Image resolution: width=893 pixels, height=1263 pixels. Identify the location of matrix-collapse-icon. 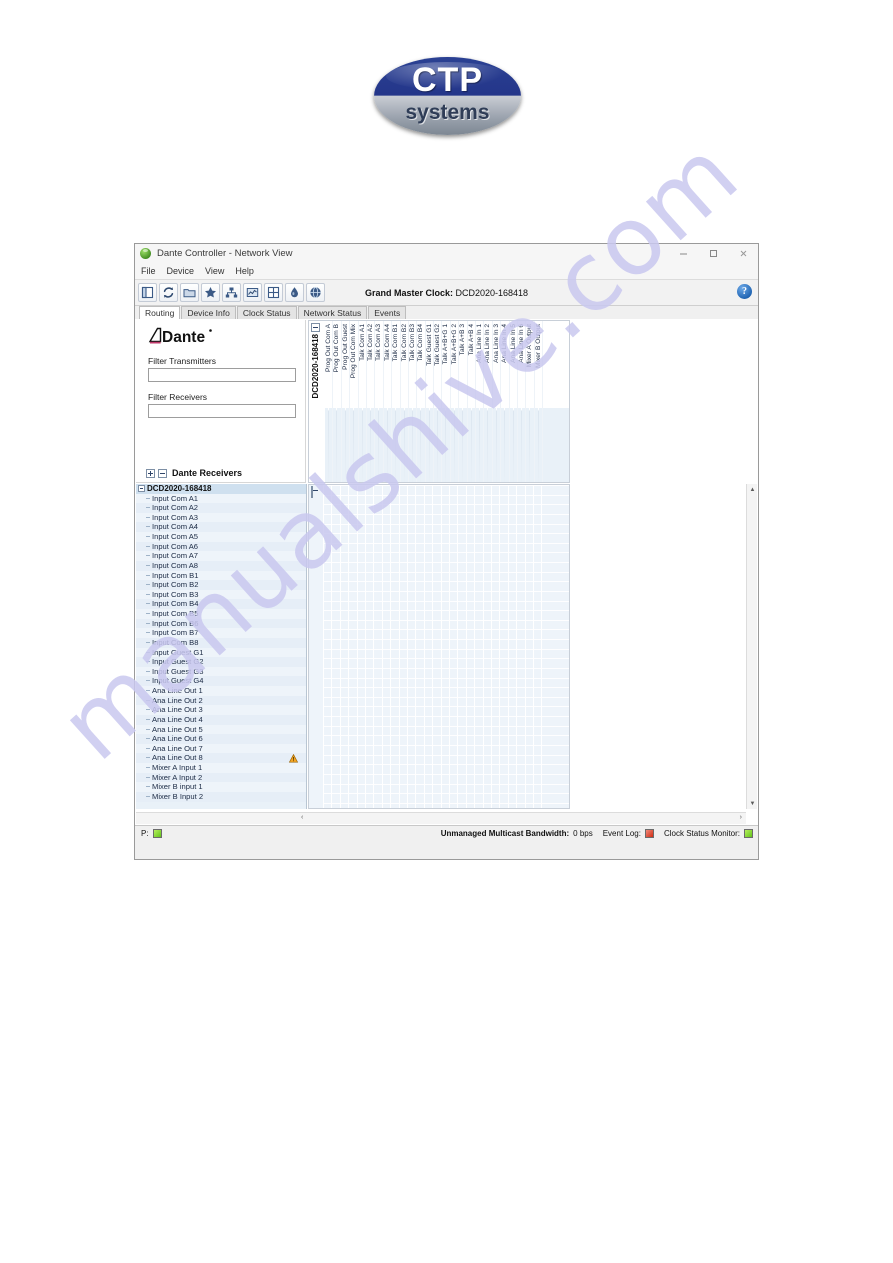
(313, 492).